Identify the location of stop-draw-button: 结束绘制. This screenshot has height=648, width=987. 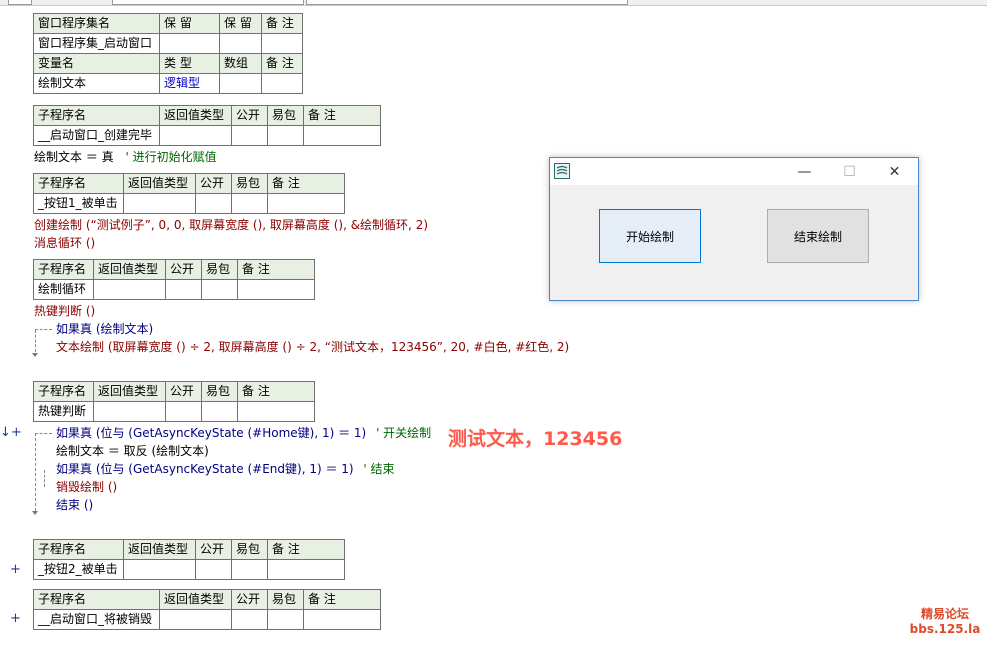
(818, 236).